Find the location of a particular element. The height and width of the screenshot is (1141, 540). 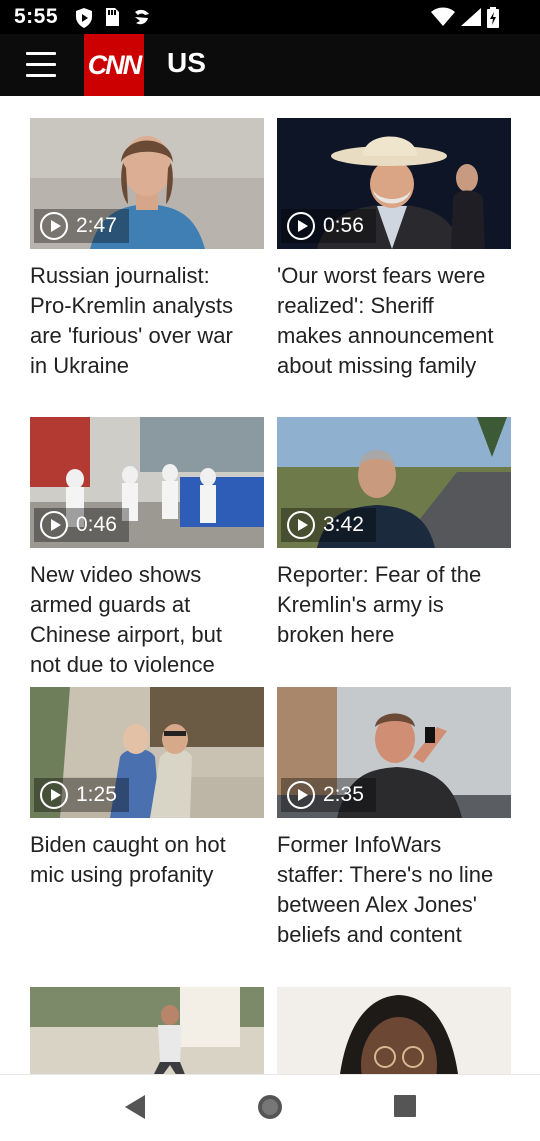

sim-card-icon is located at coordinates (112, 17).